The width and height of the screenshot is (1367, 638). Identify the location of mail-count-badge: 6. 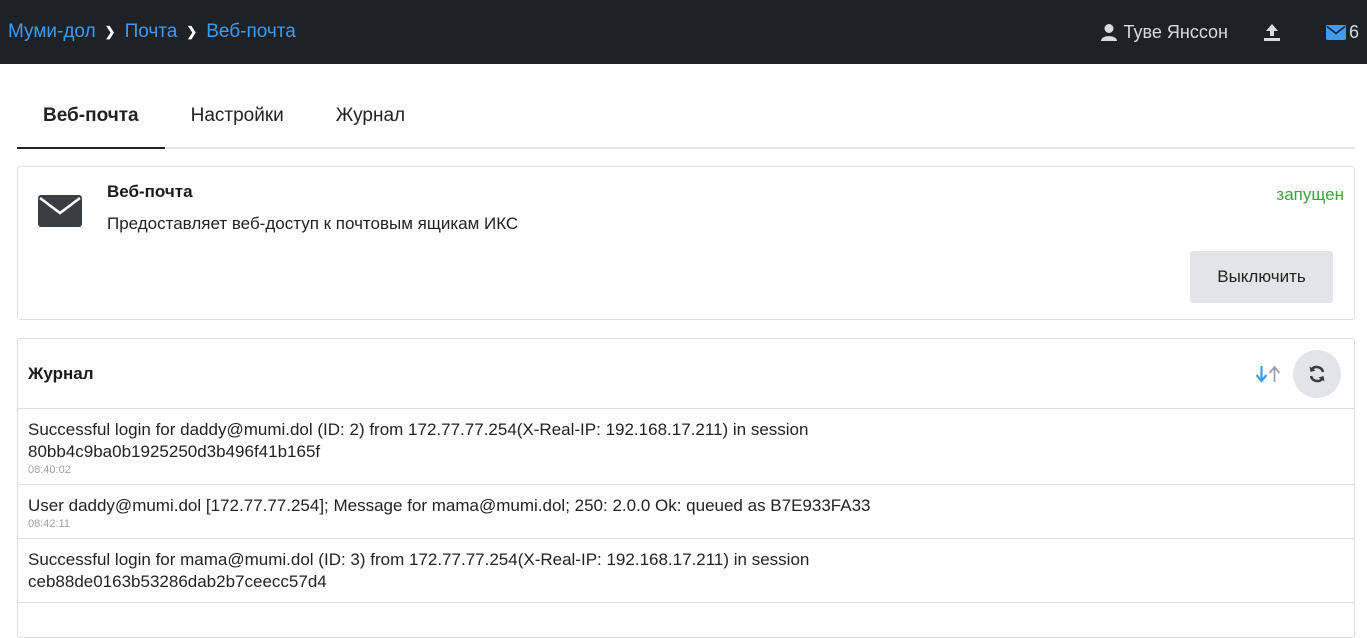
(1353, 31).